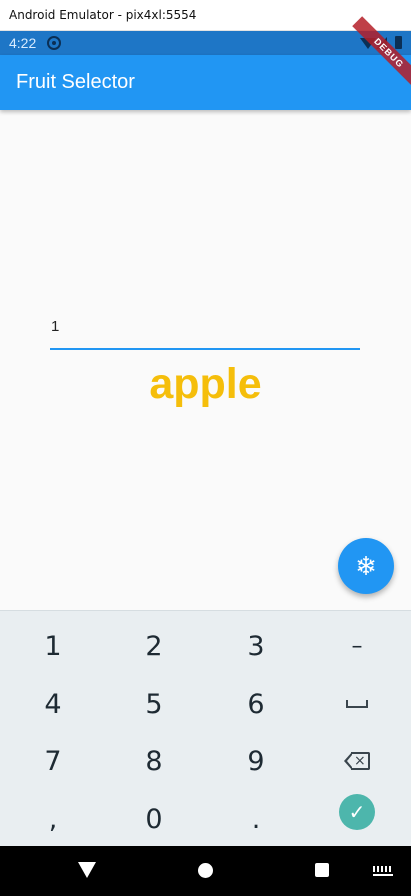  I want to click on key-enter: ✓, so click(357, 812).